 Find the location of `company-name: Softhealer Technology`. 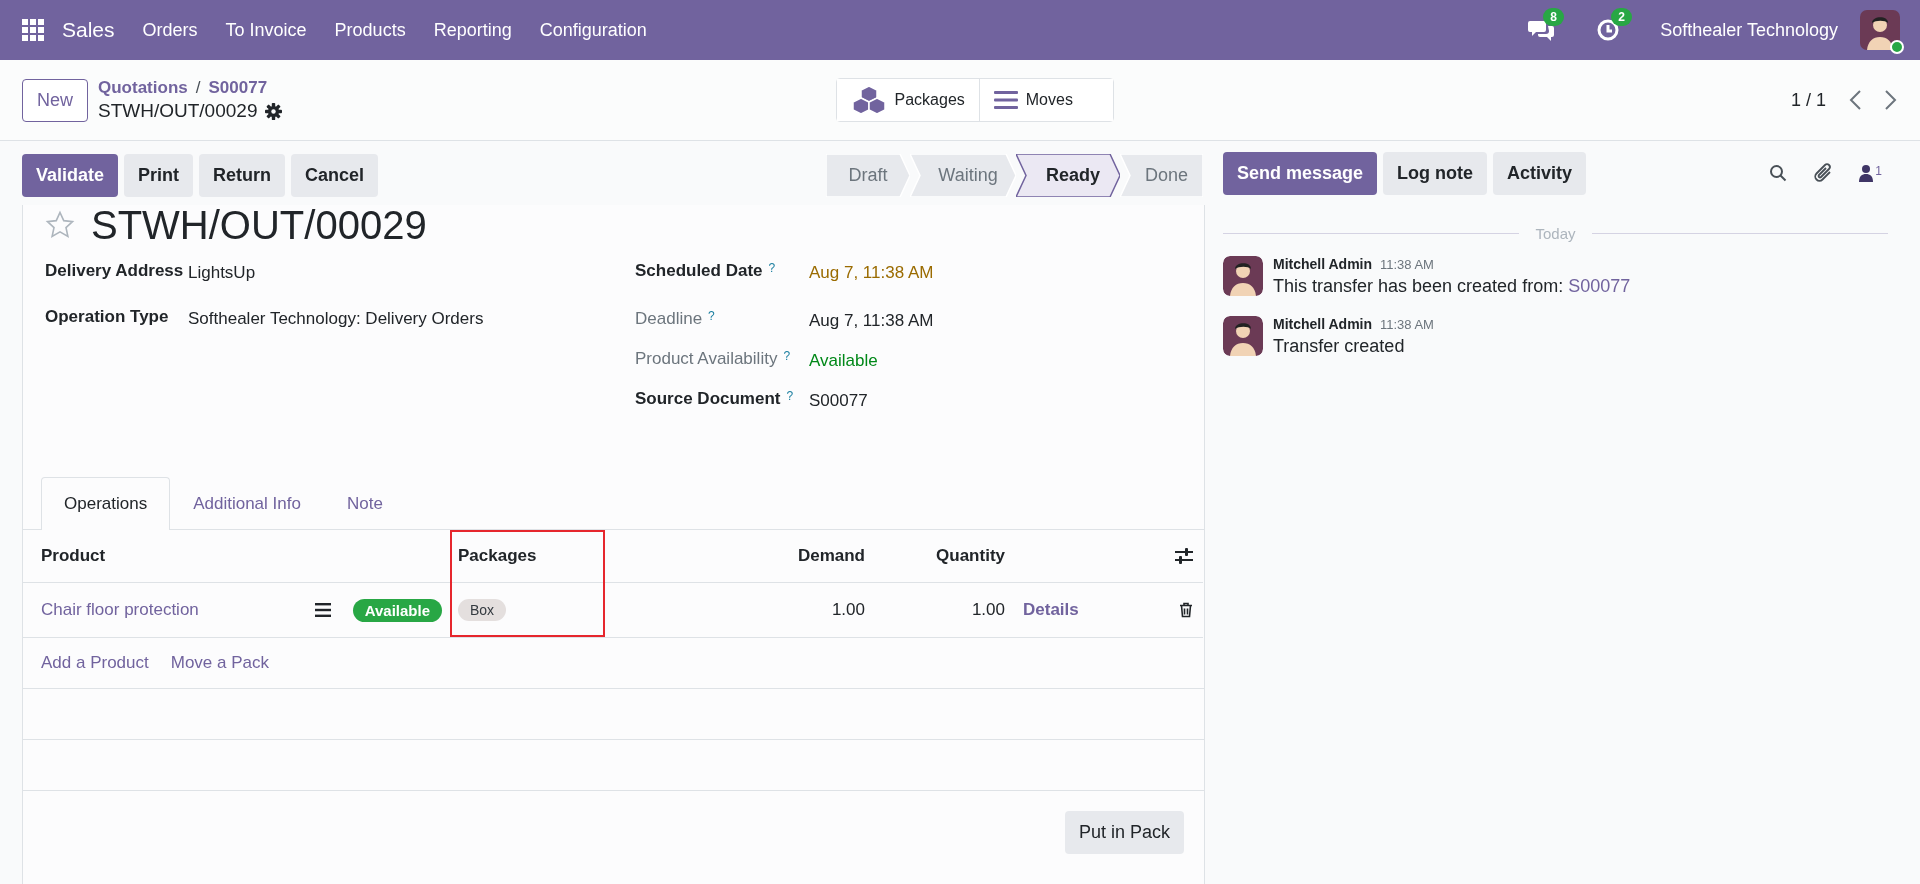

company-name: Softhealer Technology is located at coordinates (1749, 30).